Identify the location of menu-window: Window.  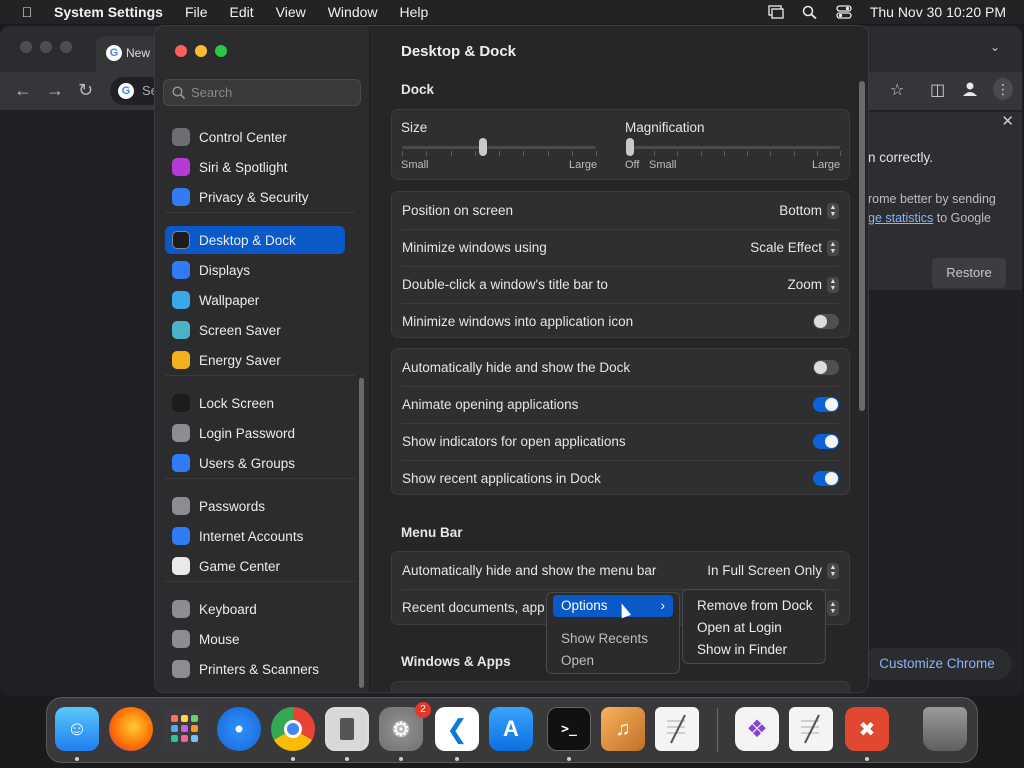
(353, 12).